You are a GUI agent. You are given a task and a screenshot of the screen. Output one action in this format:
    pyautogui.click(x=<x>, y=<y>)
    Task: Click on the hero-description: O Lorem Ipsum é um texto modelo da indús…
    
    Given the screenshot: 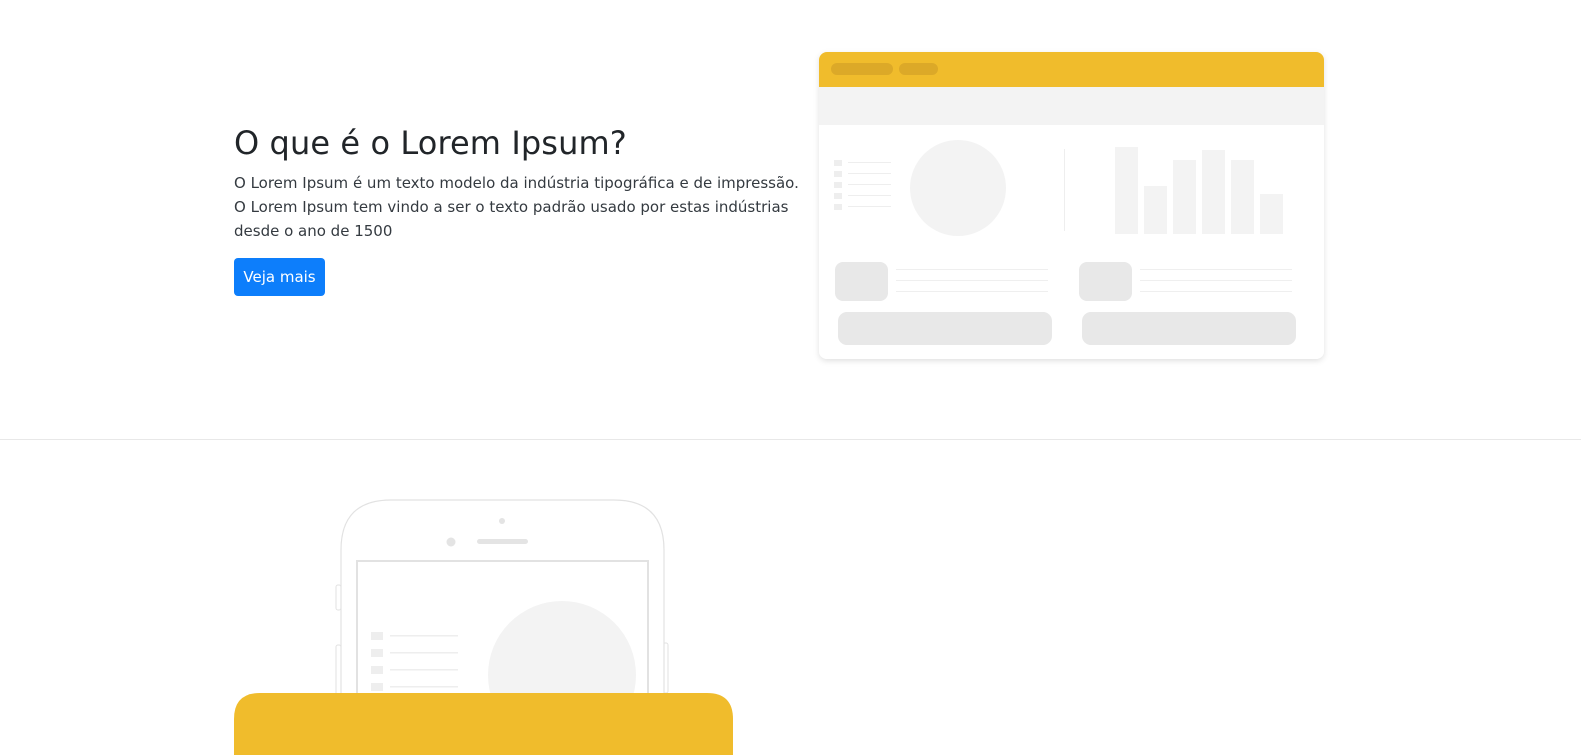 What is the action you would take?
    pyautogui.click(x=516, y=207)
    